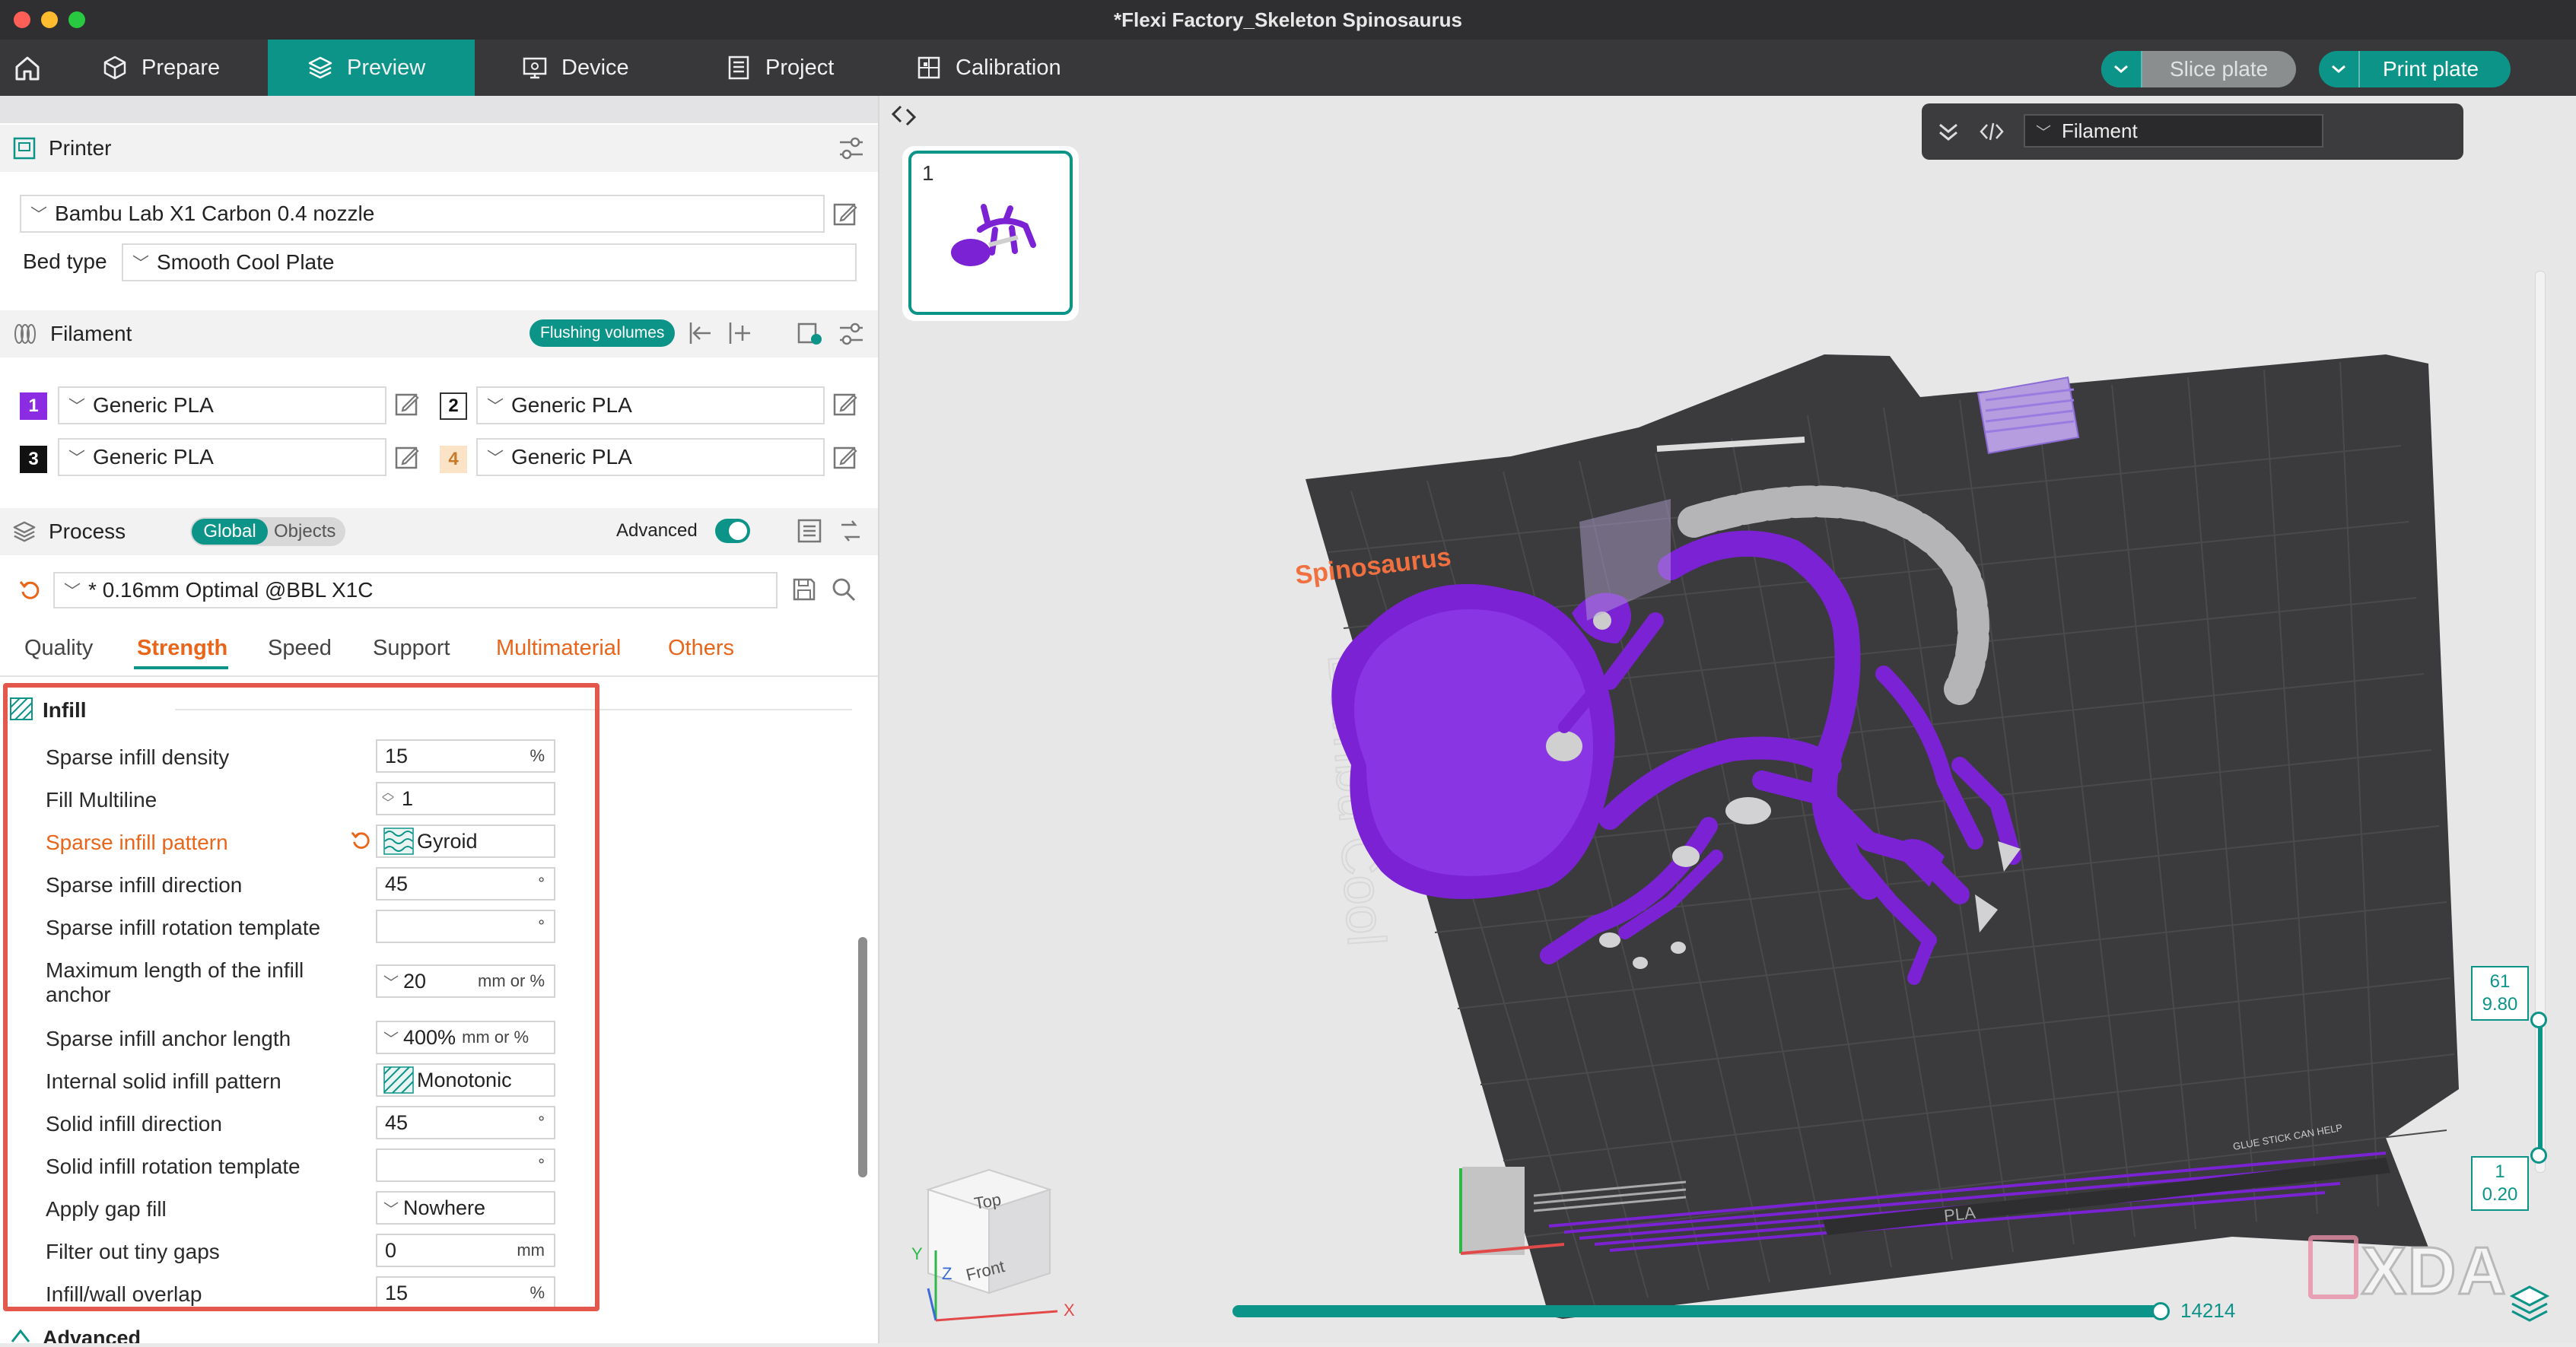 The image size is (2576, 1347). I want to click on tab-calibration: Calibration, so click(1008, 68).